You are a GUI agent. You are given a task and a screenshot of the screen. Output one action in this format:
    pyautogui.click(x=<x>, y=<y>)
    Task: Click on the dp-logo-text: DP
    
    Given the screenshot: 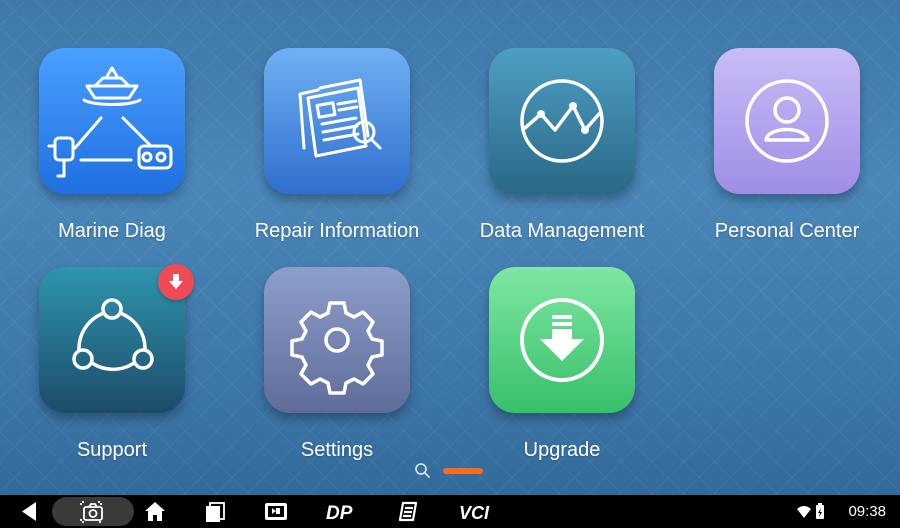 What is the action you would take?
    pyautogui.click(x=339, y=513)
    